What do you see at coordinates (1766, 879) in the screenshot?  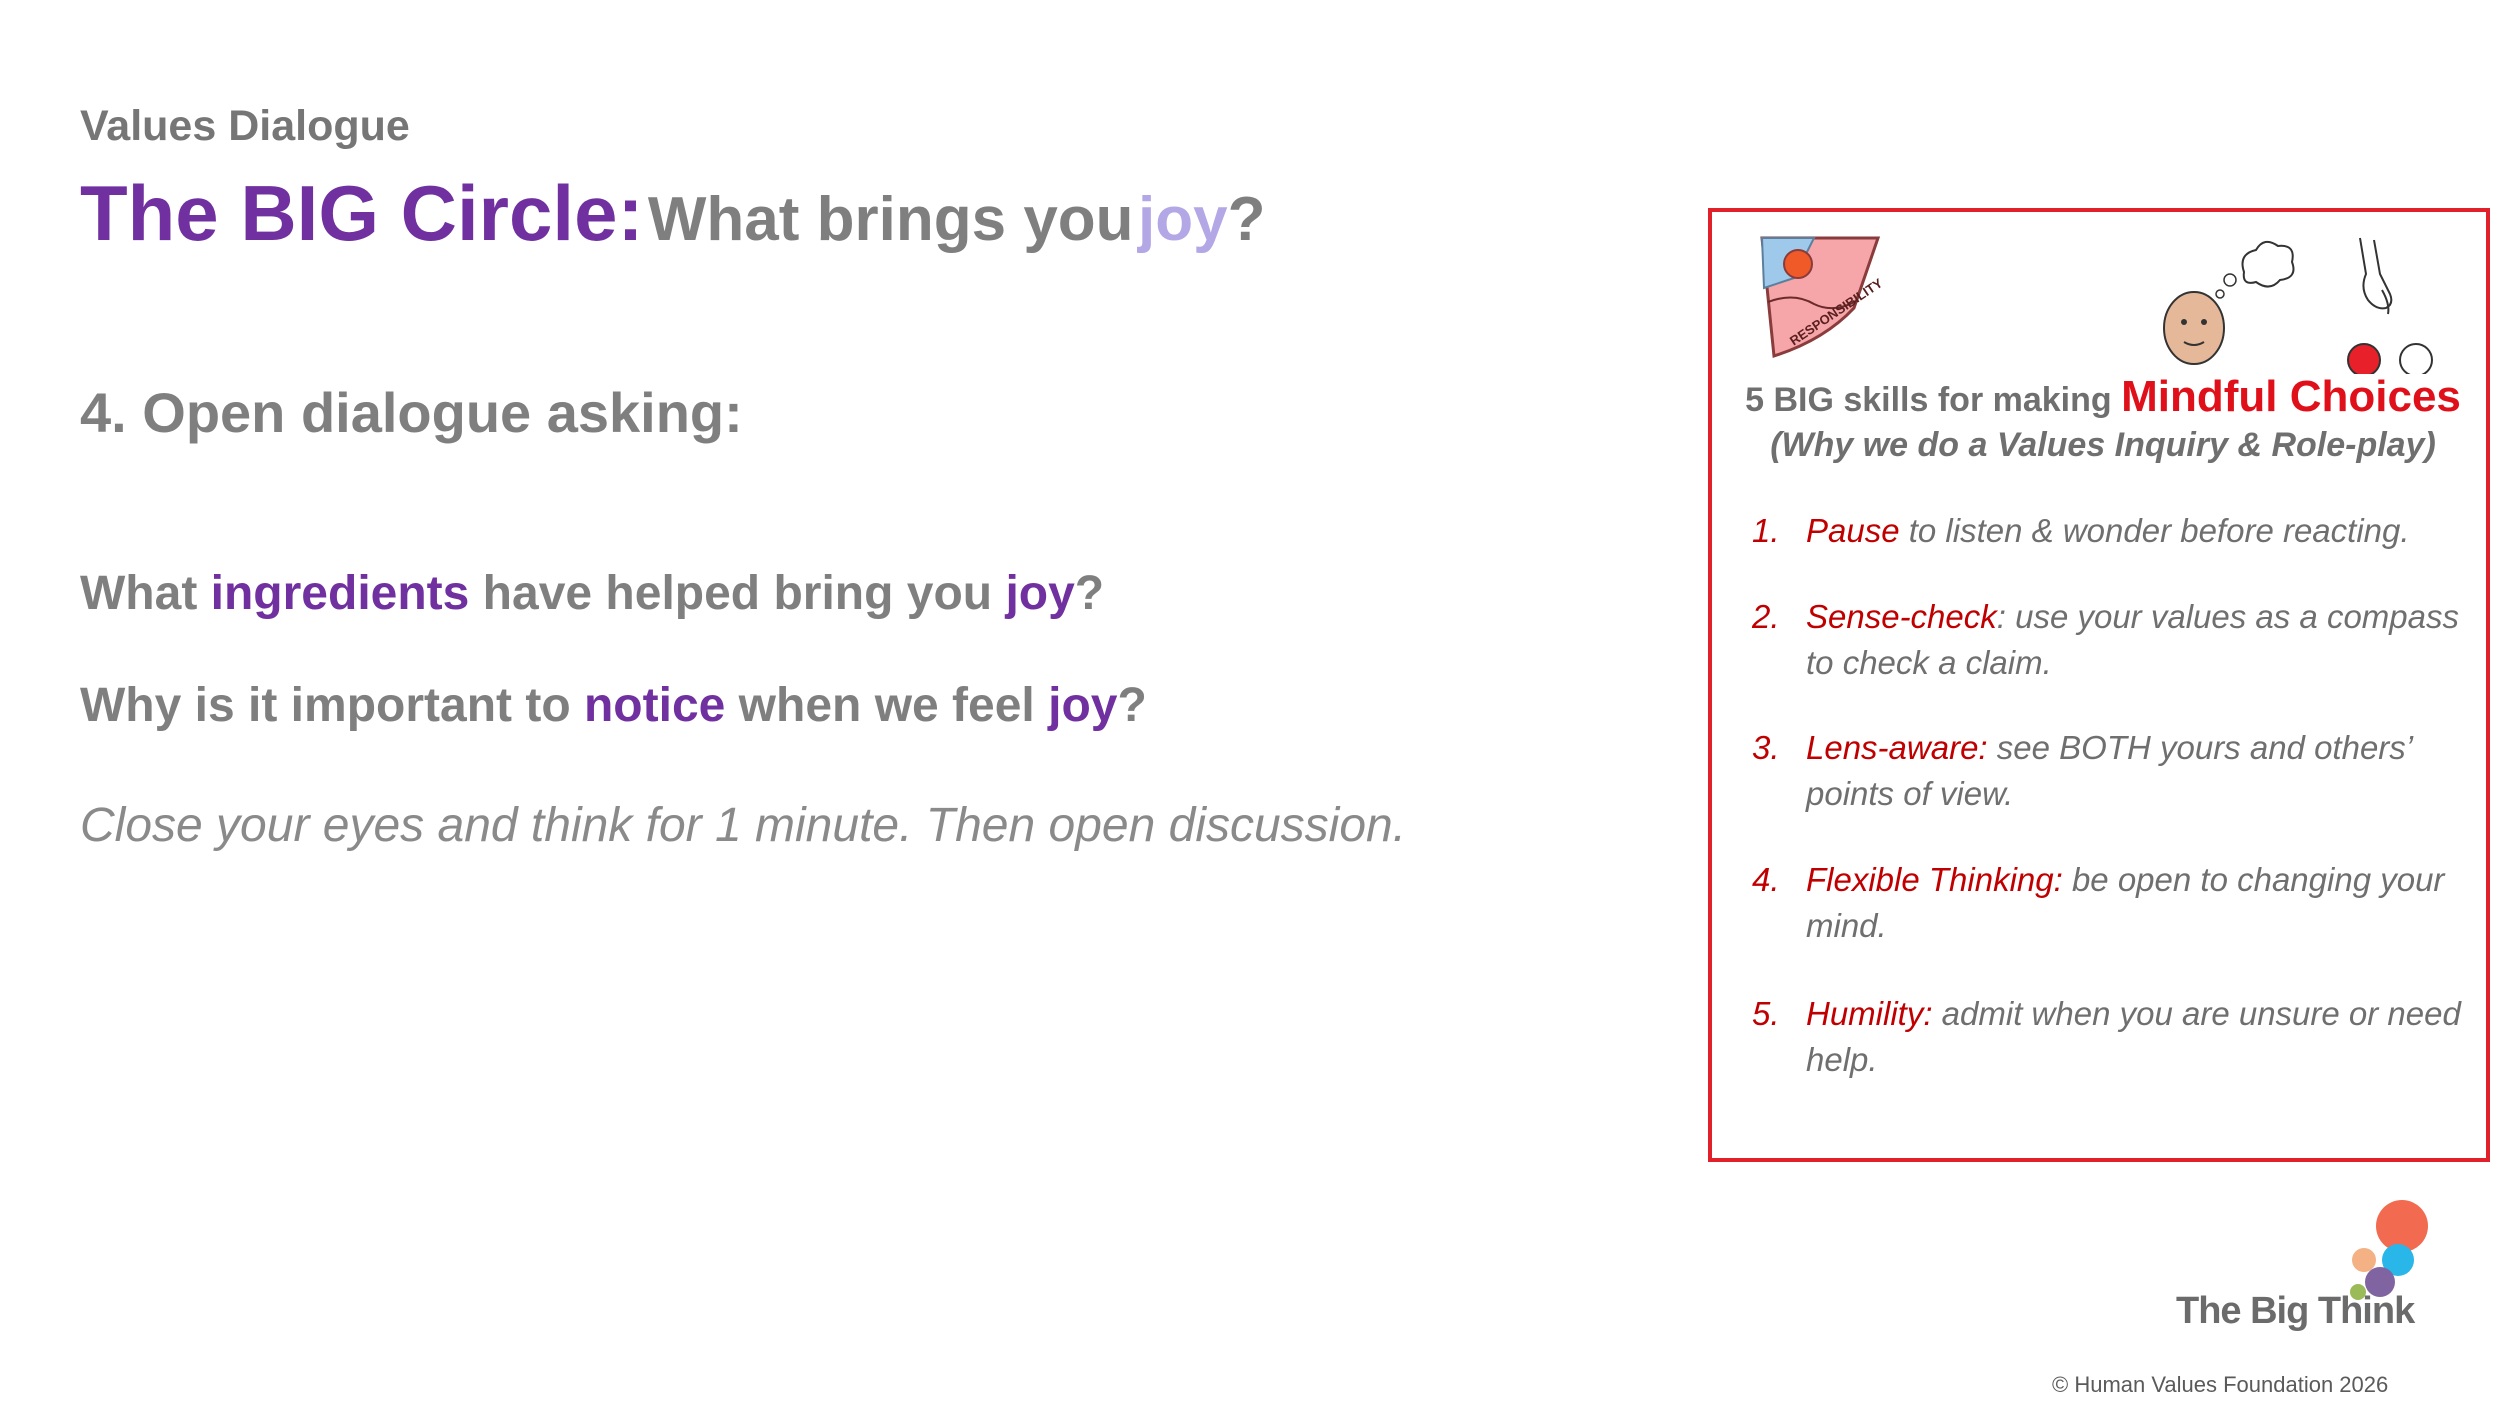 I see `skill-number: 4.` at bounding box center [1766, 879].